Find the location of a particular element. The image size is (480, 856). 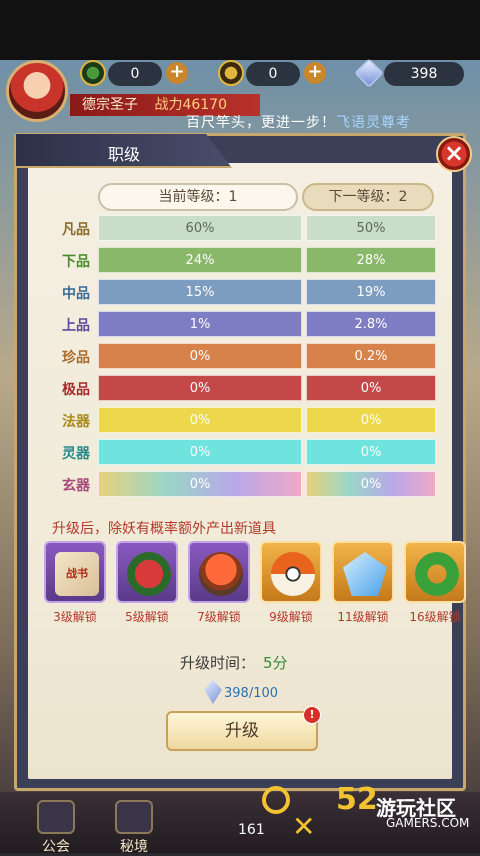

battle-letter-icon: 战书 is located at coordinates (77, 574).